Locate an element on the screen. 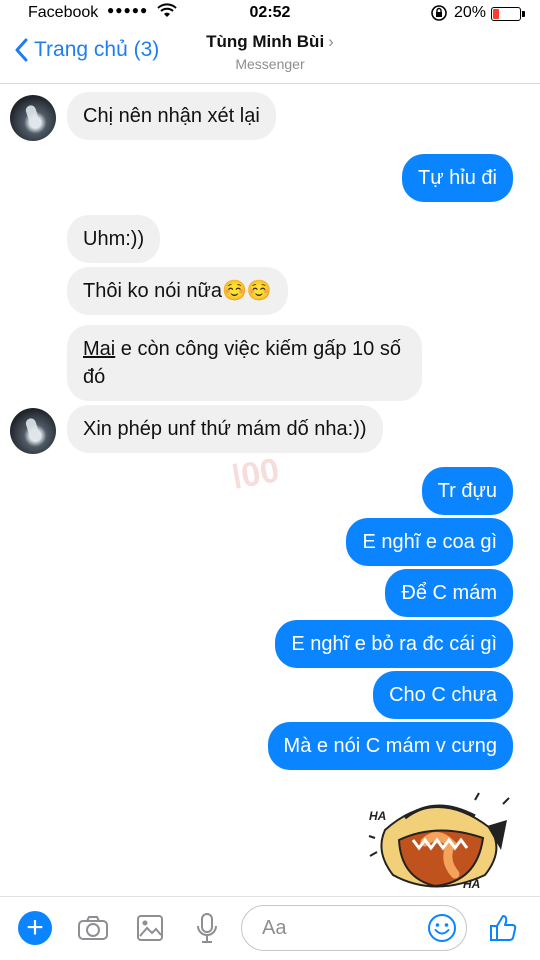  message-text: E nghĩ e bỏ ra đc cái gì is located at coordinates (394, 644).